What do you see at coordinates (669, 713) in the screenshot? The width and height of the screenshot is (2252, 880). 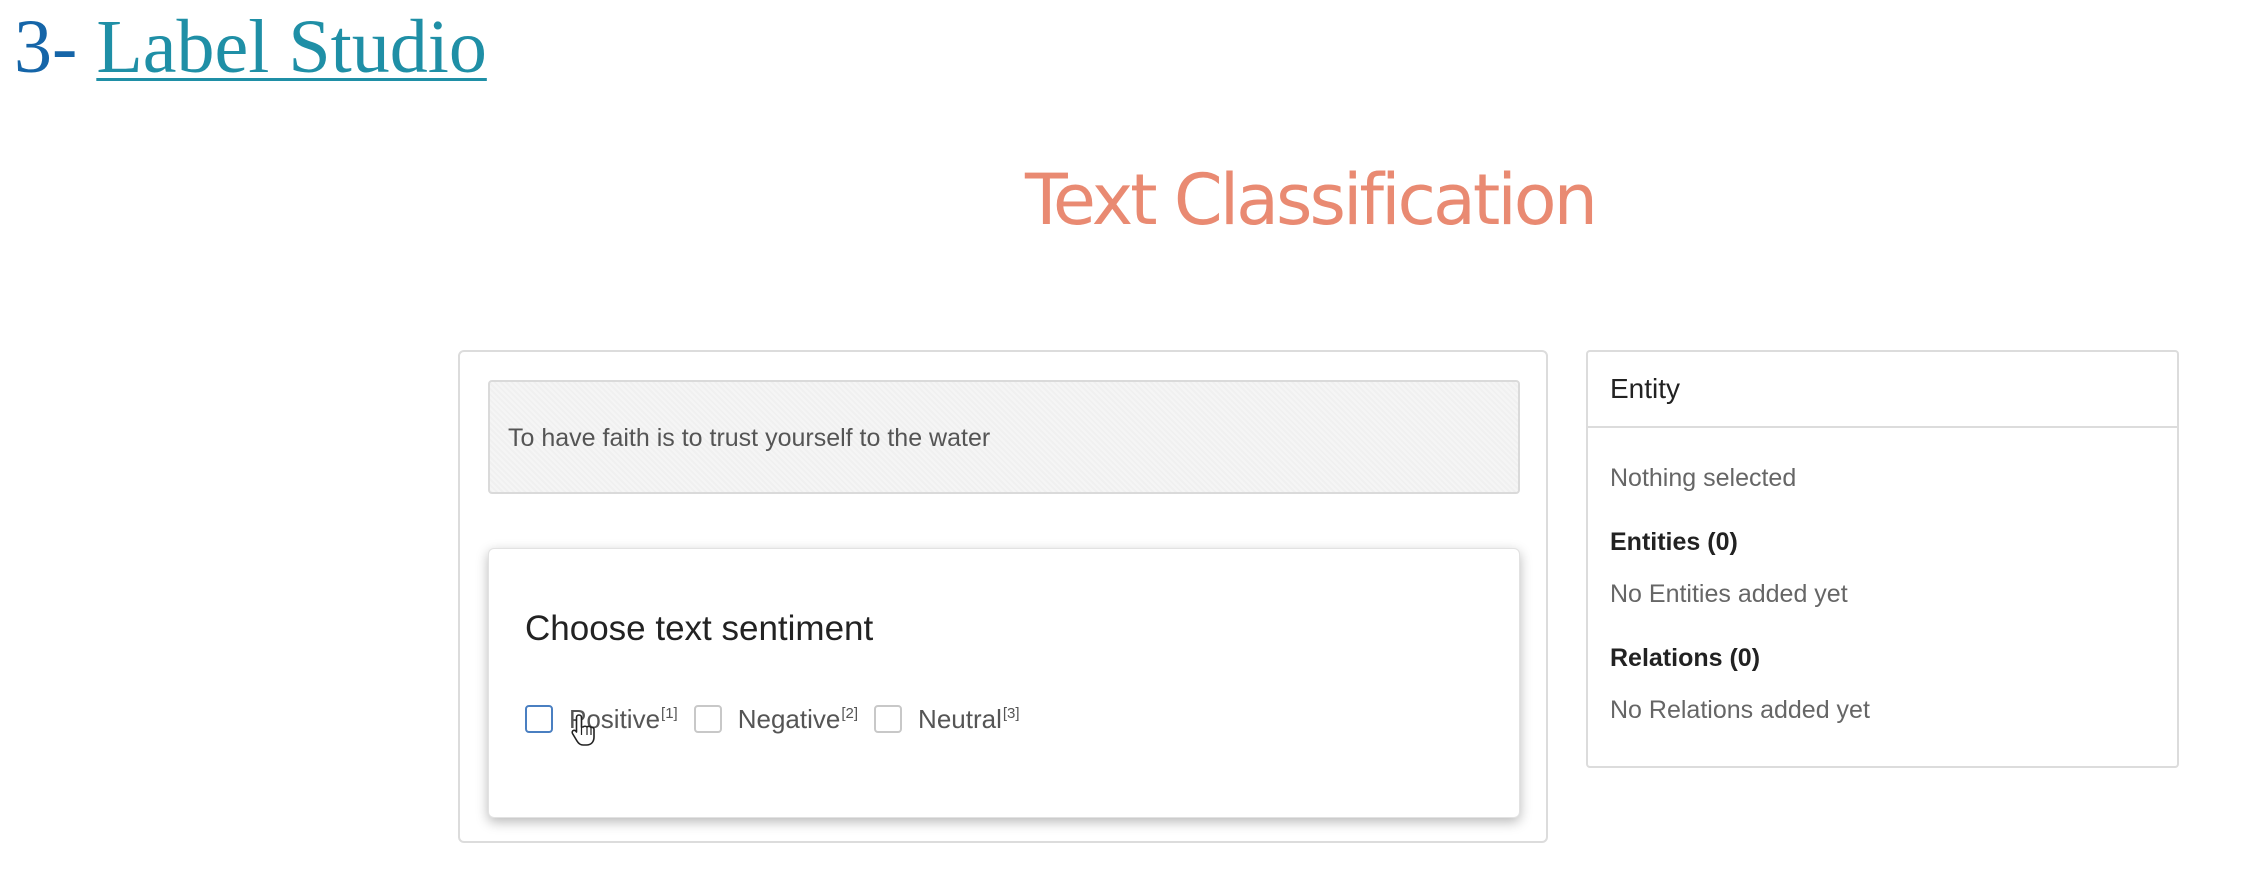 I see `choice-positive-hotkey: [1]` at bounding box center [669, 713].